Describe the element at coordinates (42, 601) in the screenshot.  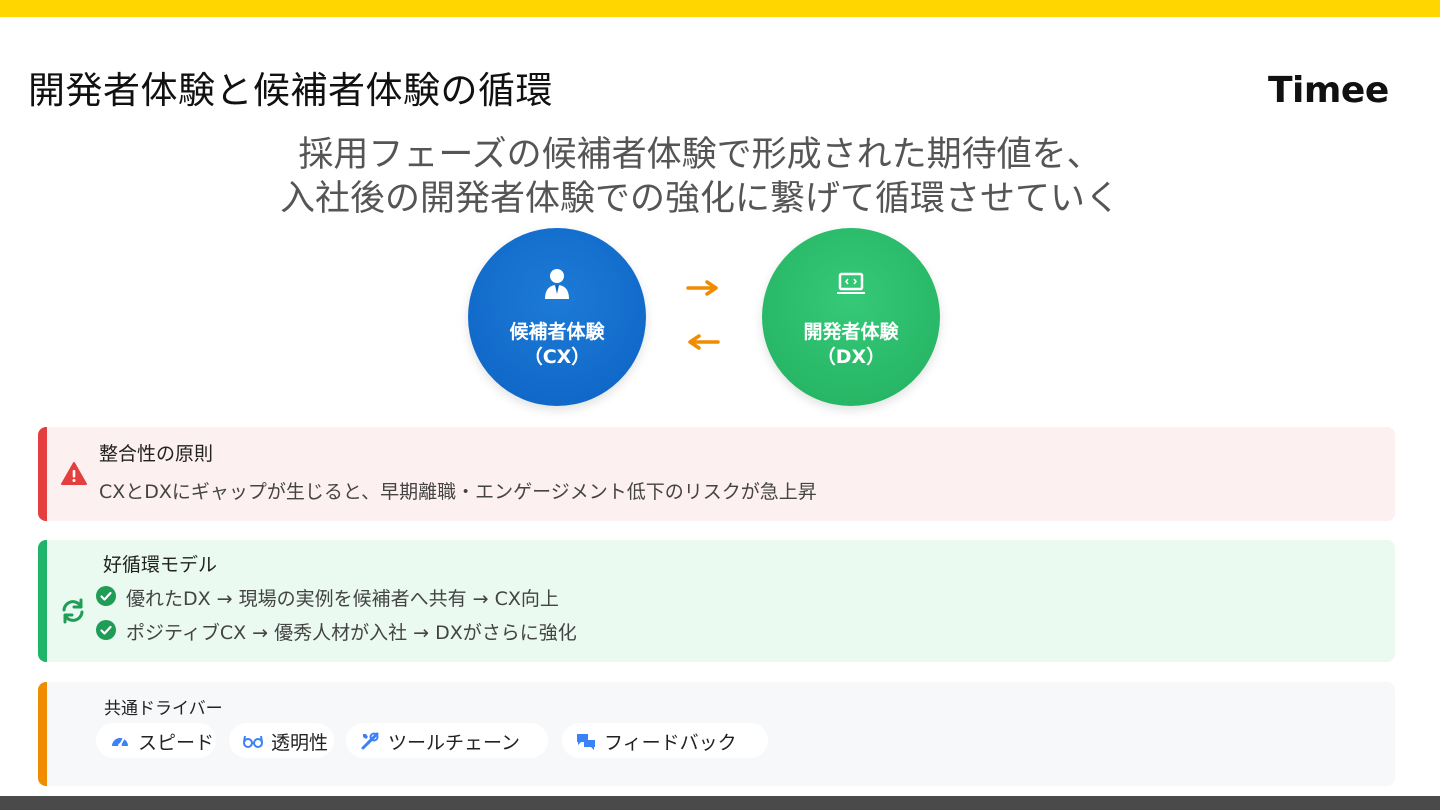
I see `cycle-accent-bar` at that location.